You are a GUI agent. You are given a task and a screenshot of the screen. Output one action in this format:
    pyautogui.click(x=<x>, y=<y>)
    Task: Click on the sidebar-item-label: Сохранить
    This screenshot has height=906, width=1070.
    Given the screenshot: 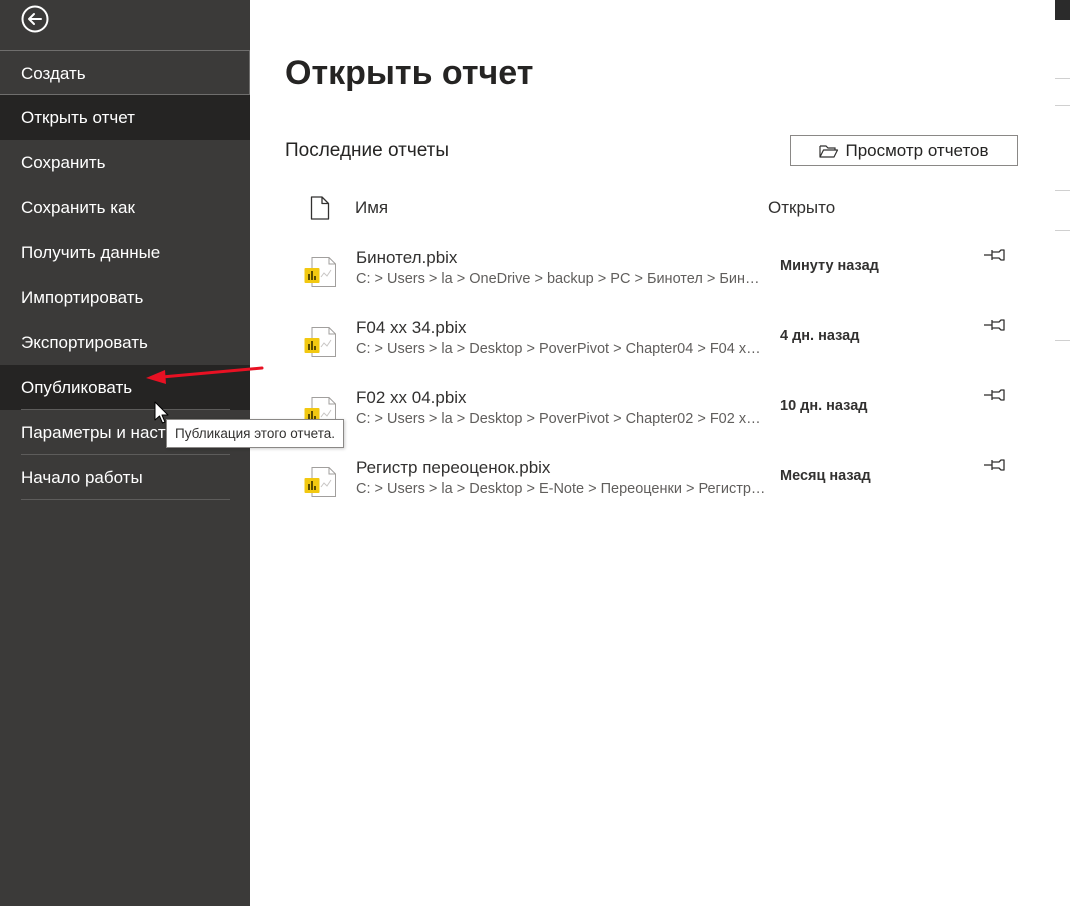 What is the action you would take?
    pyautogui.click(x=63, y=162)
    